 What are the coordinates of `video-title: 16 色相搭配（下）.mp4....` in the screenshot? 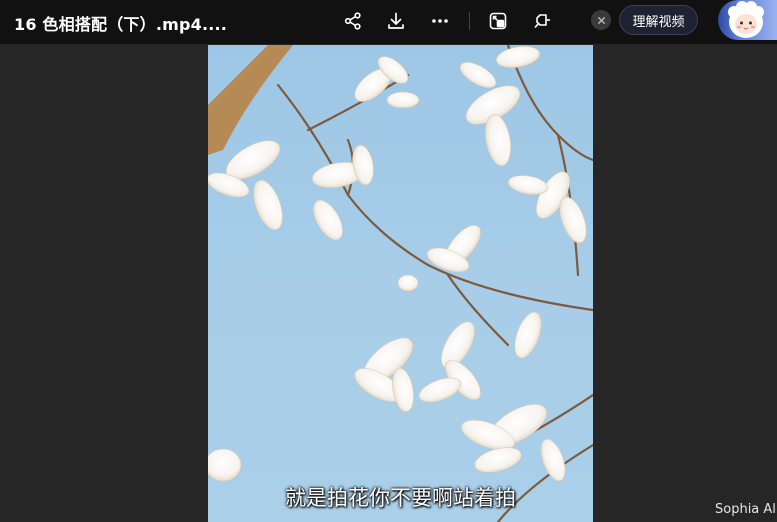 It's located at (121, 24).